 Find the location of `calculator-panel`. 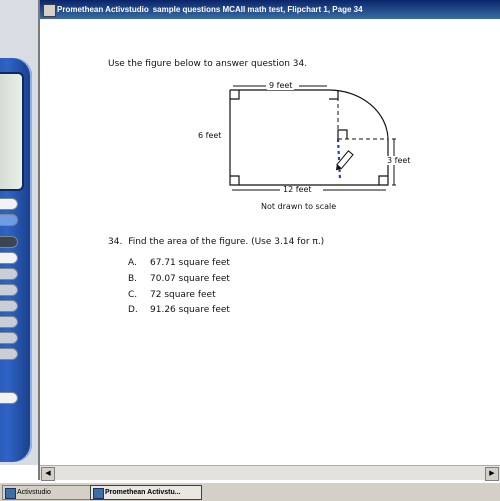

calculator-panel is located at coordinates (19, 232).